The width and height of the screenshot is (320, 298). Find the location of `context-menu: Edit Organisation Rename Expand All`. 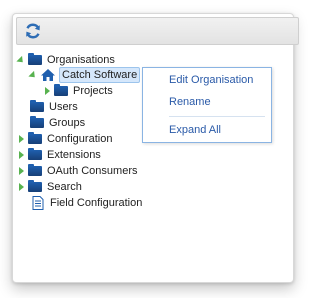

context-menu: Edit Organisation Rename Expand All is located at coordinates (207, 105).